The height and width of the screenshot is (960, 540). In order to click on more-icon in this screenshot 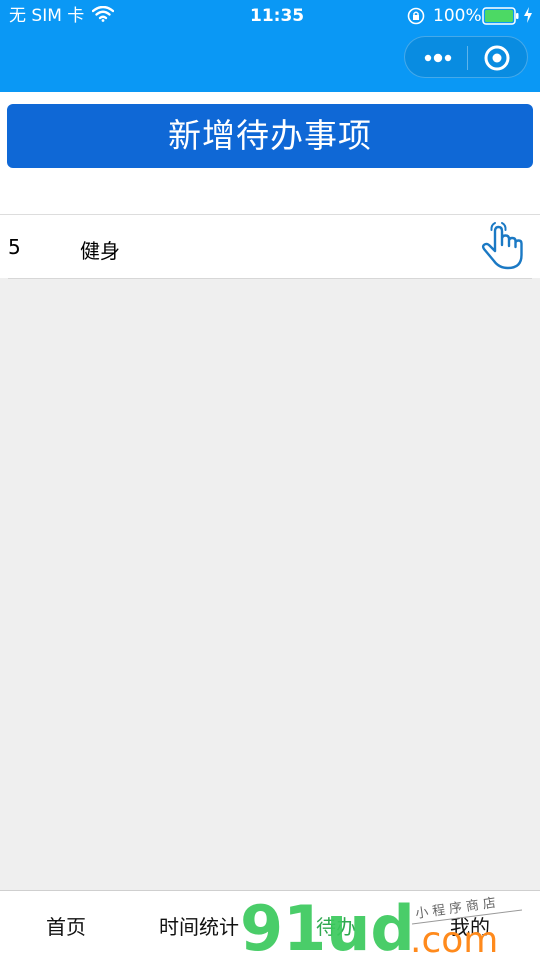, I will do `click(438, 58)`.